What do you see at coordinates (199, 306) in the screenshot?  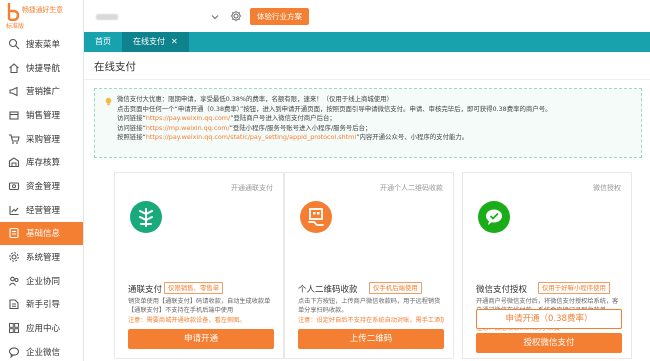 I see `card-description: 销货单使用【通联支付】码请收款，自动生成收款单【通联支付】不支持在手机后端中使用` at bounding box center [199, 306].